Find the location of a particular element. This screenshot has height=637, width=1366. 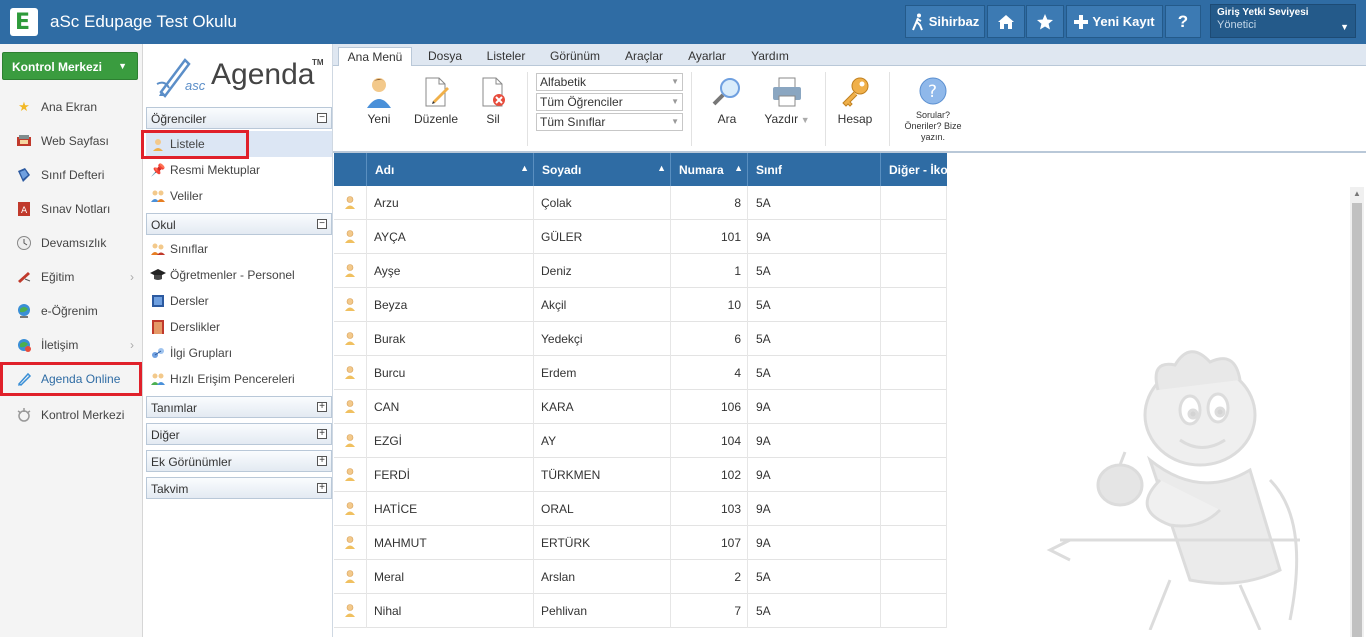

nav-item-agenda-online: Agenda Online is located at coordinates (71, 379).